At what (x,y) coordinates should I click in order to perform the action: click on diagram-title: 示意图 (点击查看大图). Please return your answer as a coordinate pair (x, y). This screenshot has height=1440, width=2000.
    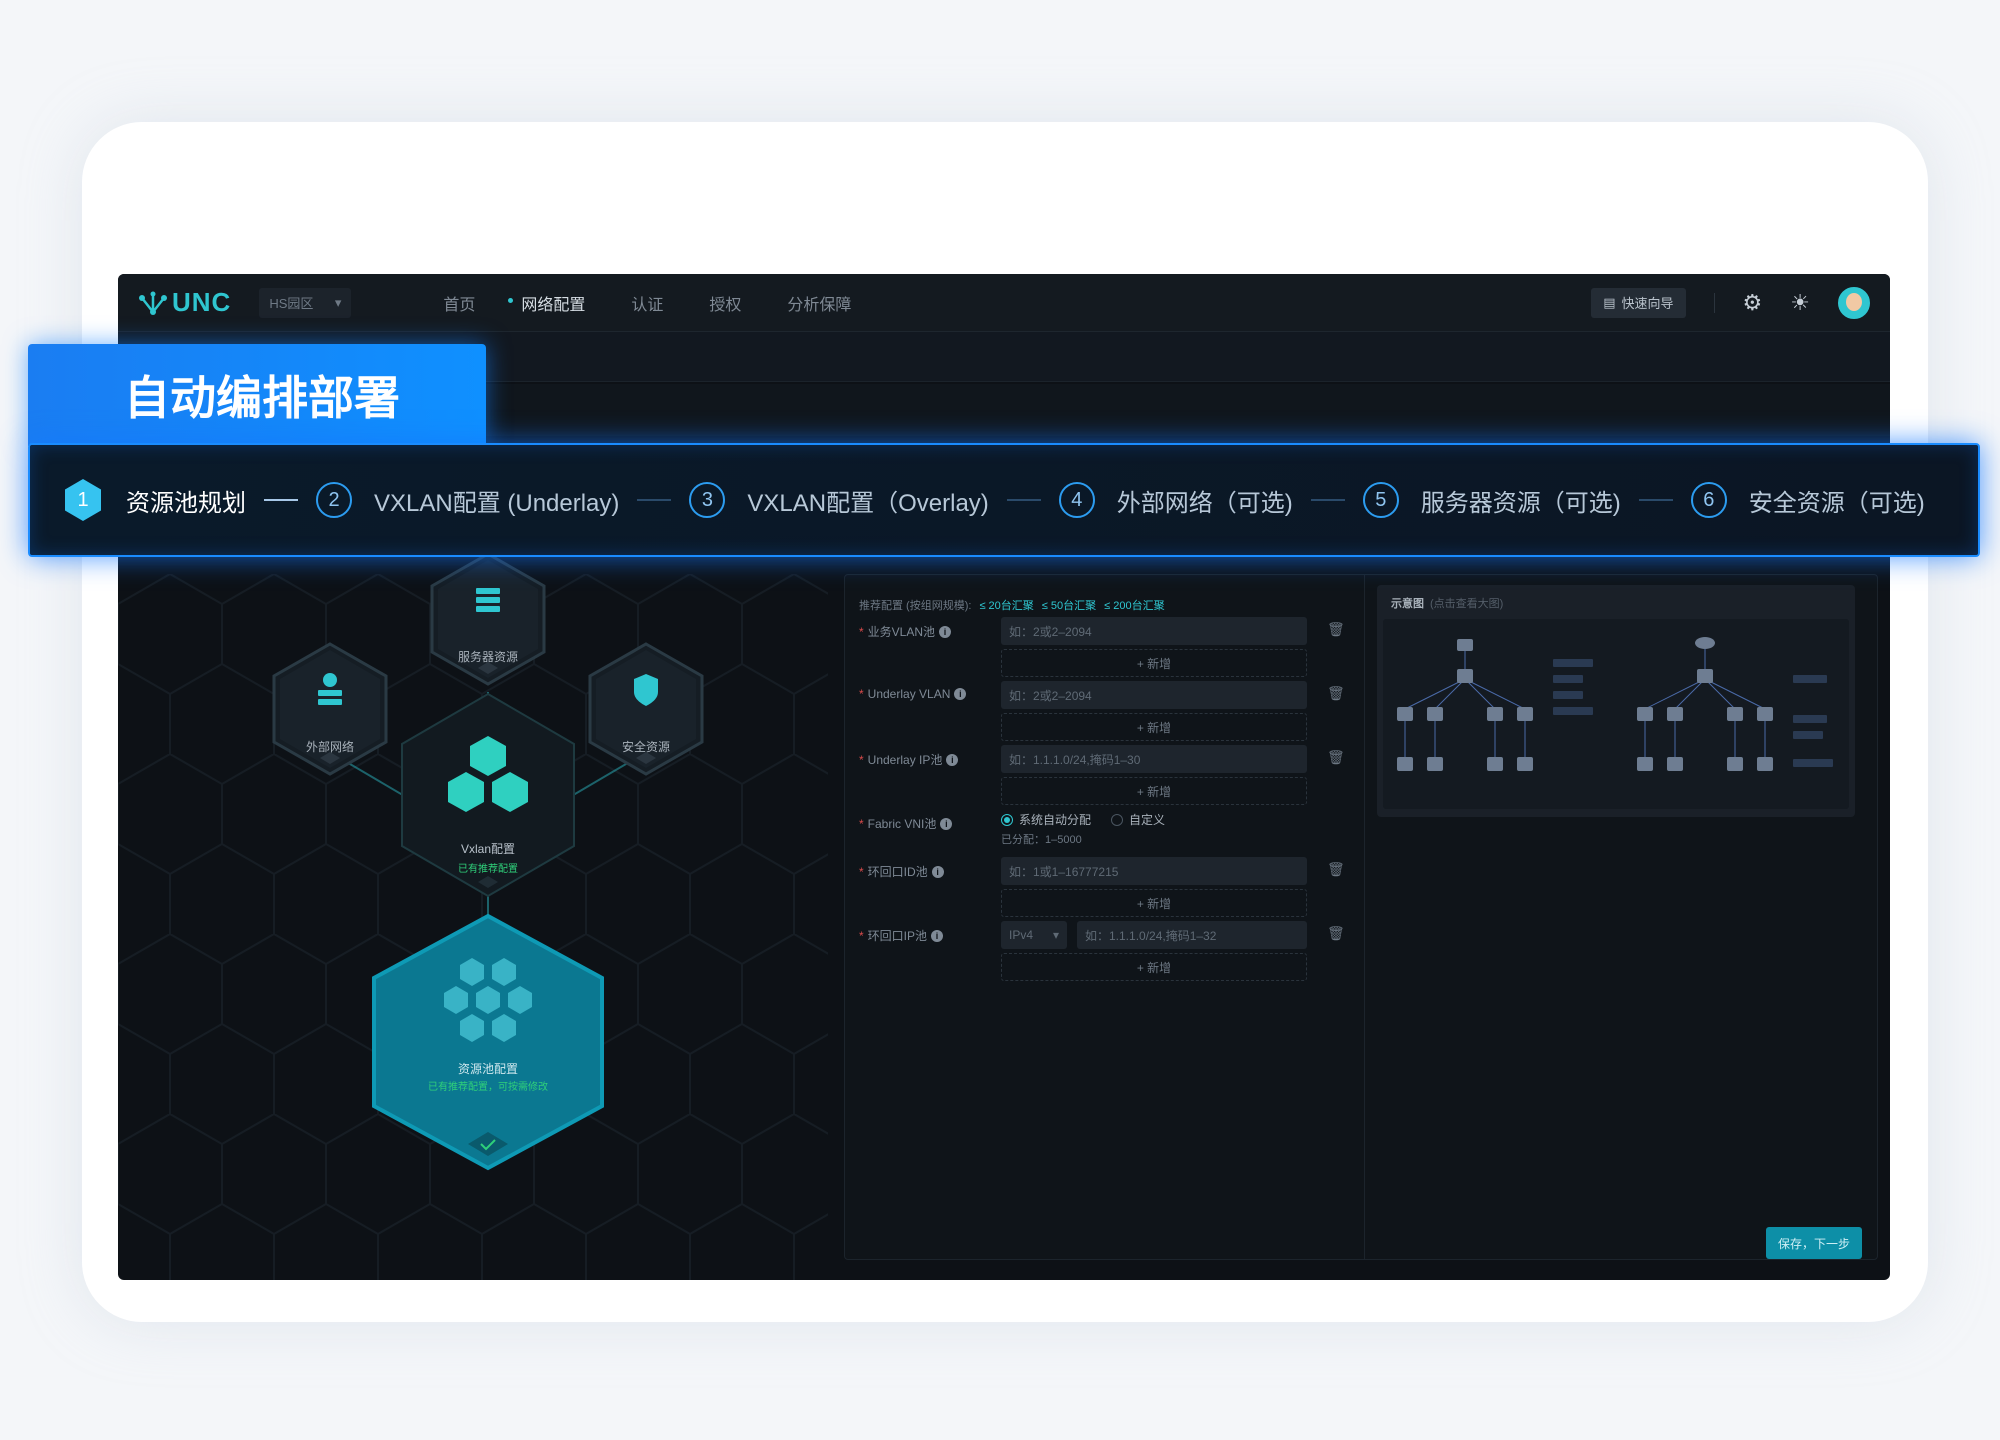
    Looking at the image, I should click on (1447, 604).